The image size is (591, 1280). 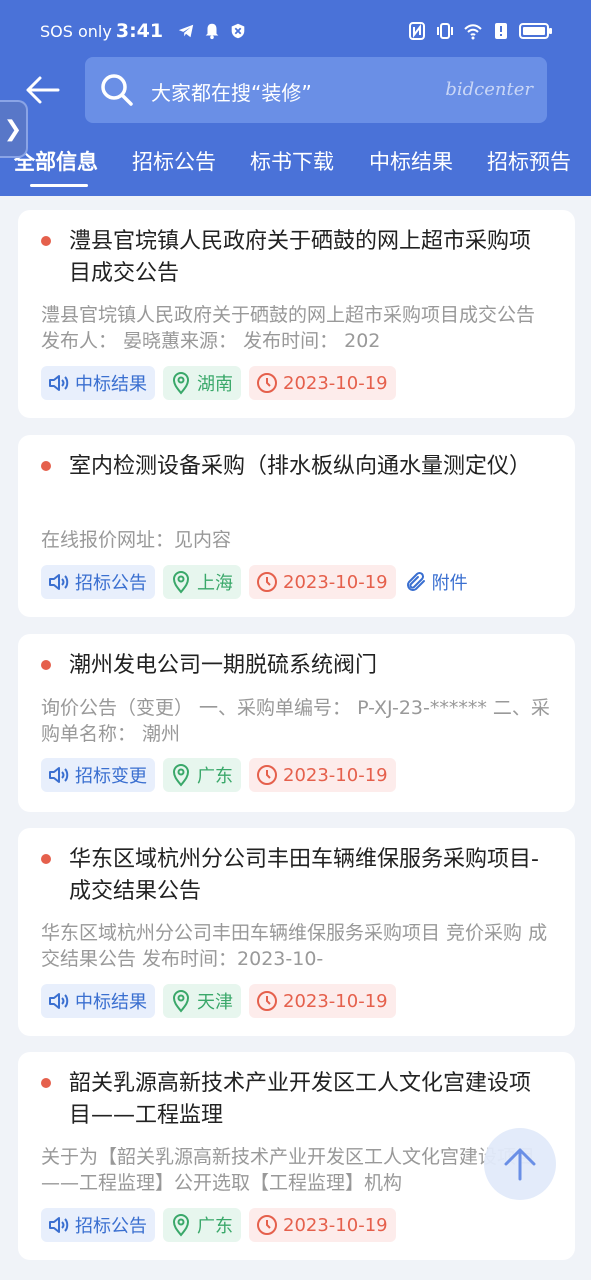 I want to click on type-label: 招标变更, so click(x=111, y=776).